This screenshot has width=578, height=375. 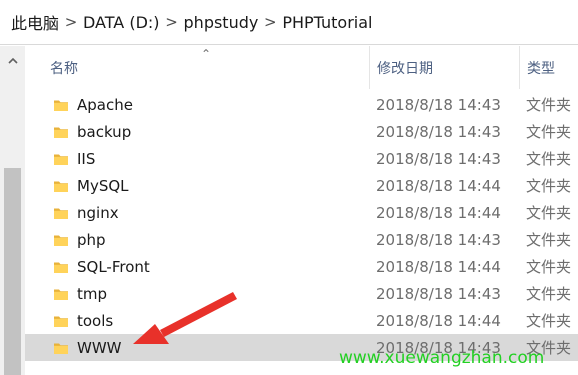 I want to click on file-row: Apache 2018/8/18 14:43 文件夹, so click(x=301, y=104).